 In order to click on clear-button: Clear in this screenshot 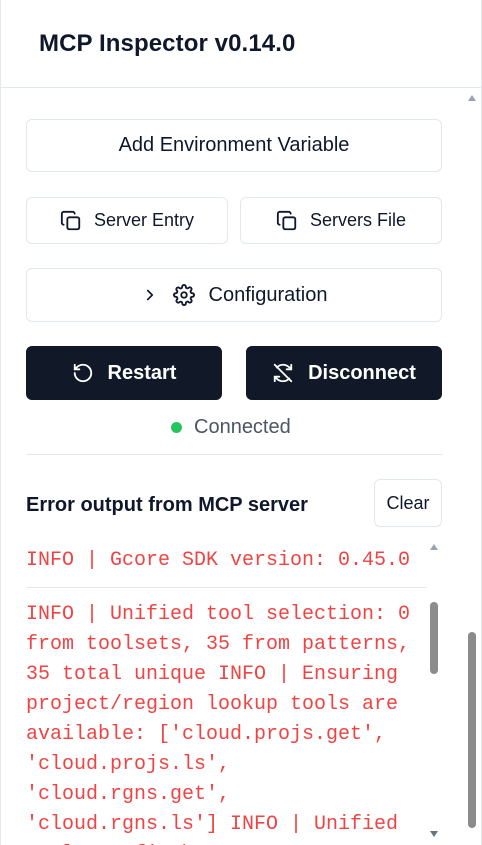, I will do `click(408, 503)`.